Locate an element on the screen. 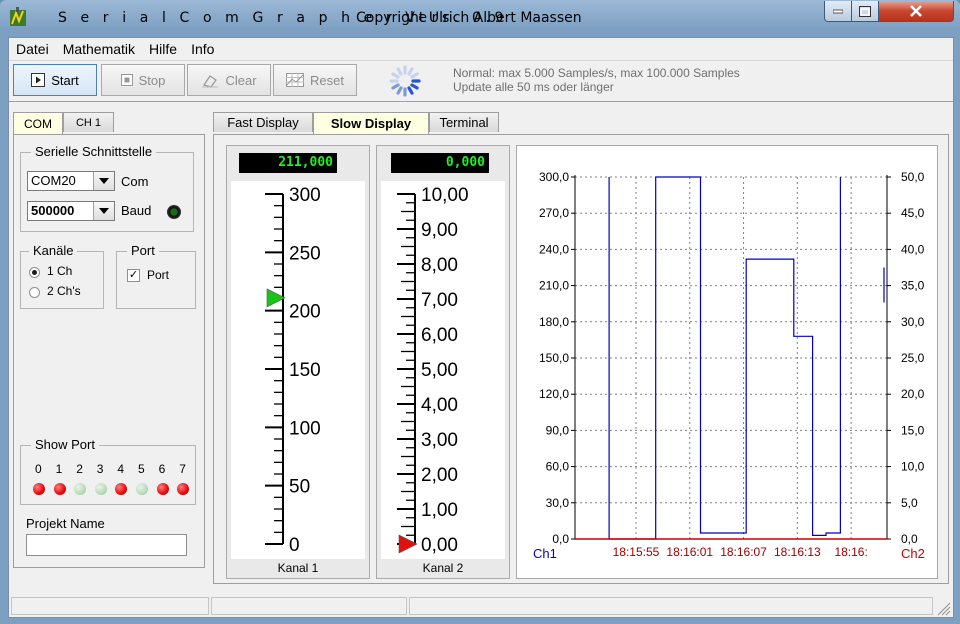  baud-rate-dropdown-arrow is located at coordinates (103, 211).